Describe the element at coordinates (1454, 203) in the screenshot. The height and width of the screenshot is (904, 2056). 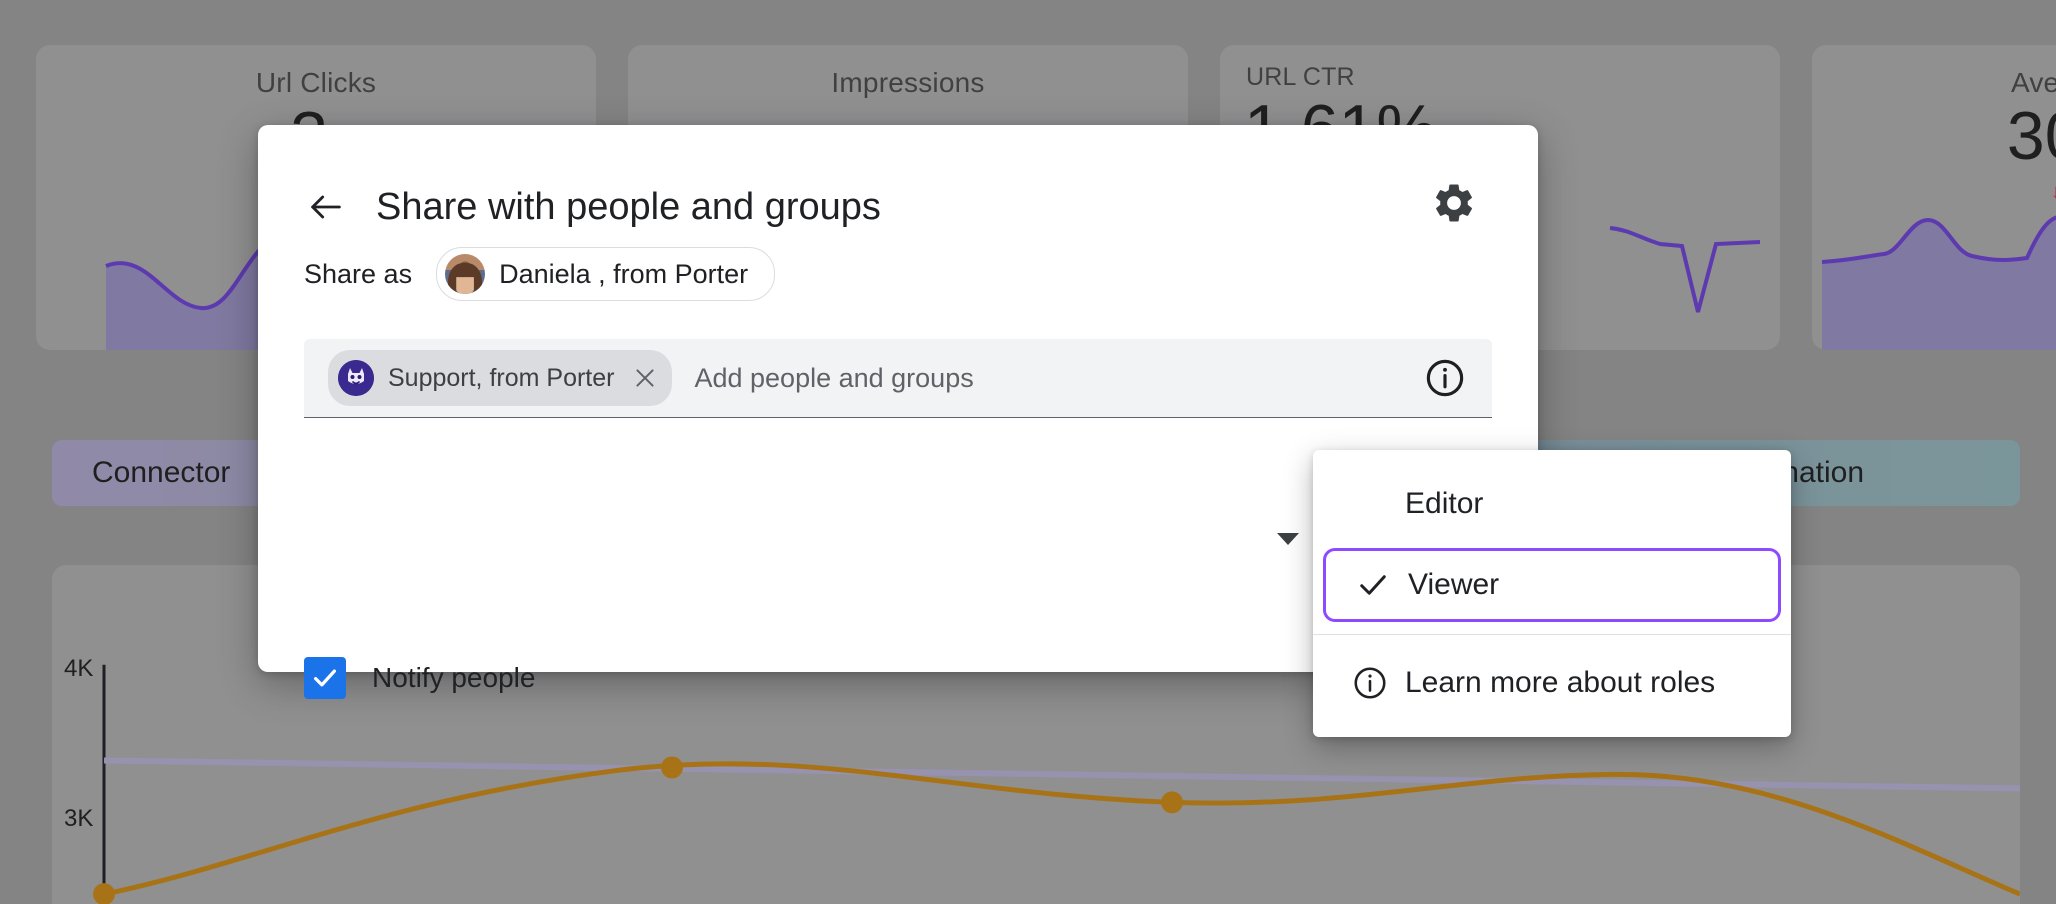
I see `gear-icon` at that location.